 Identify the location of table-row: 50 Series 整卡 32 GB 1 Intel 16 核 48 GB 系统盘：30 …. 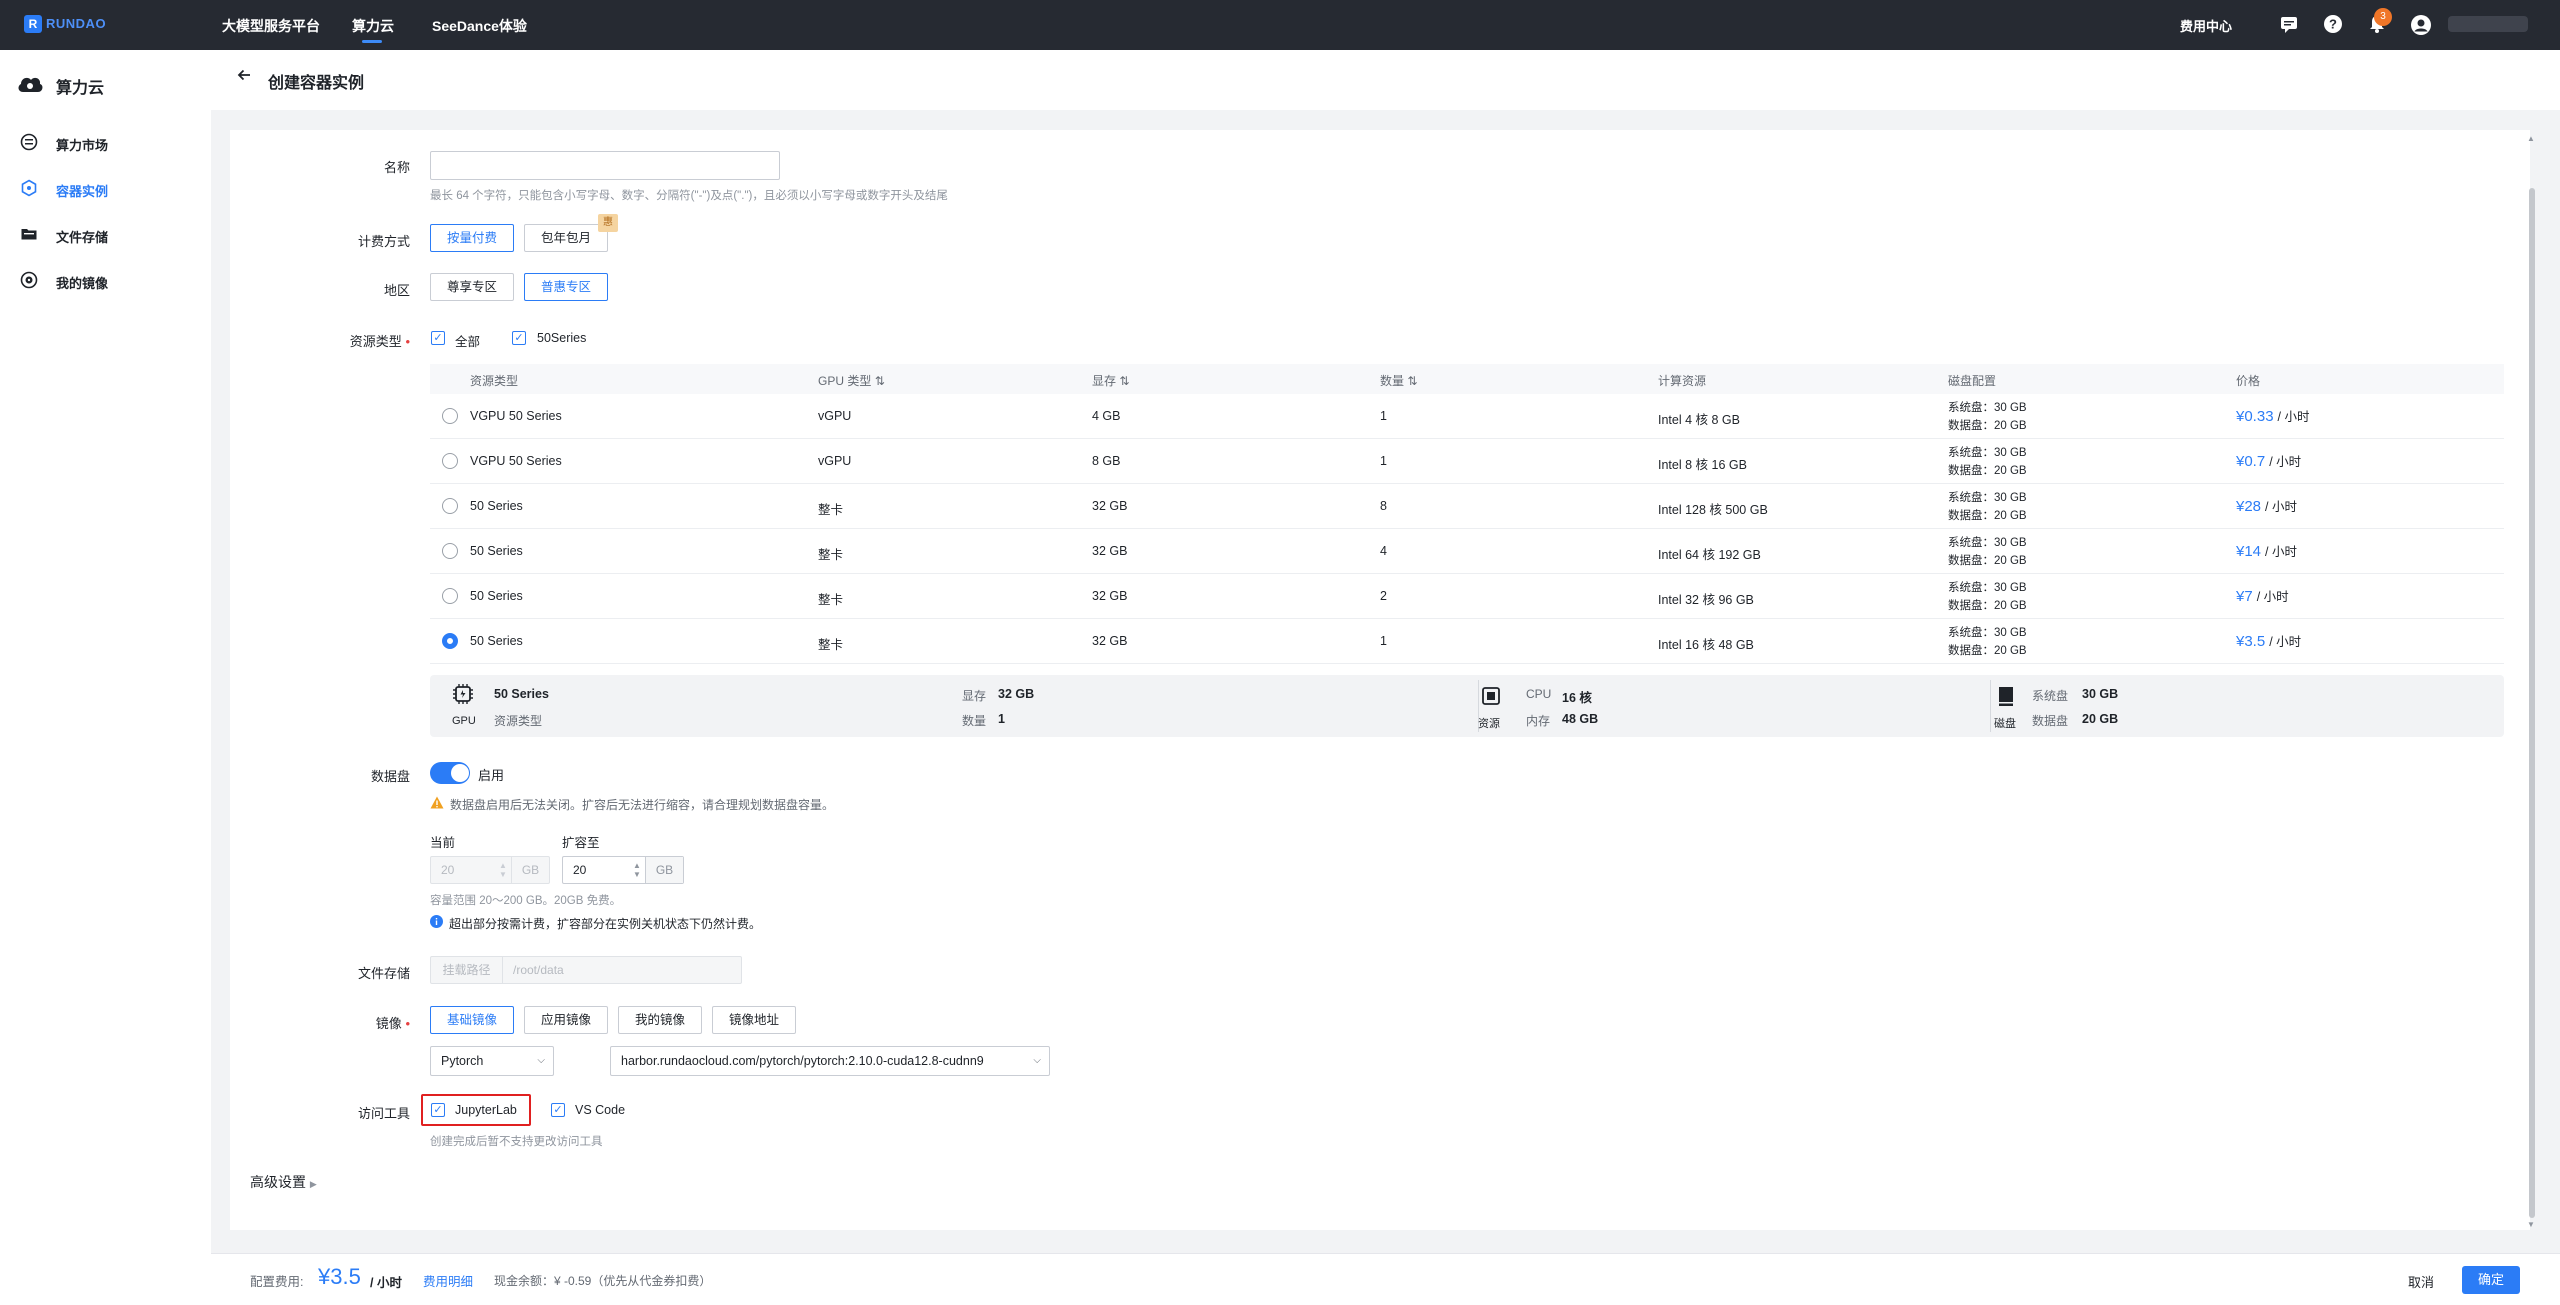
(1467, 641).